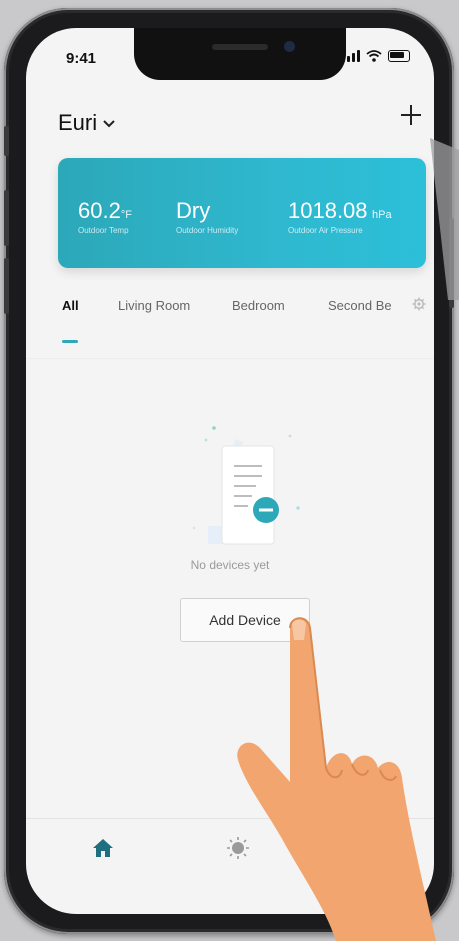 The height and width of the screenshot is (941, 459). I want to click on nav-home, so click(103, 850).